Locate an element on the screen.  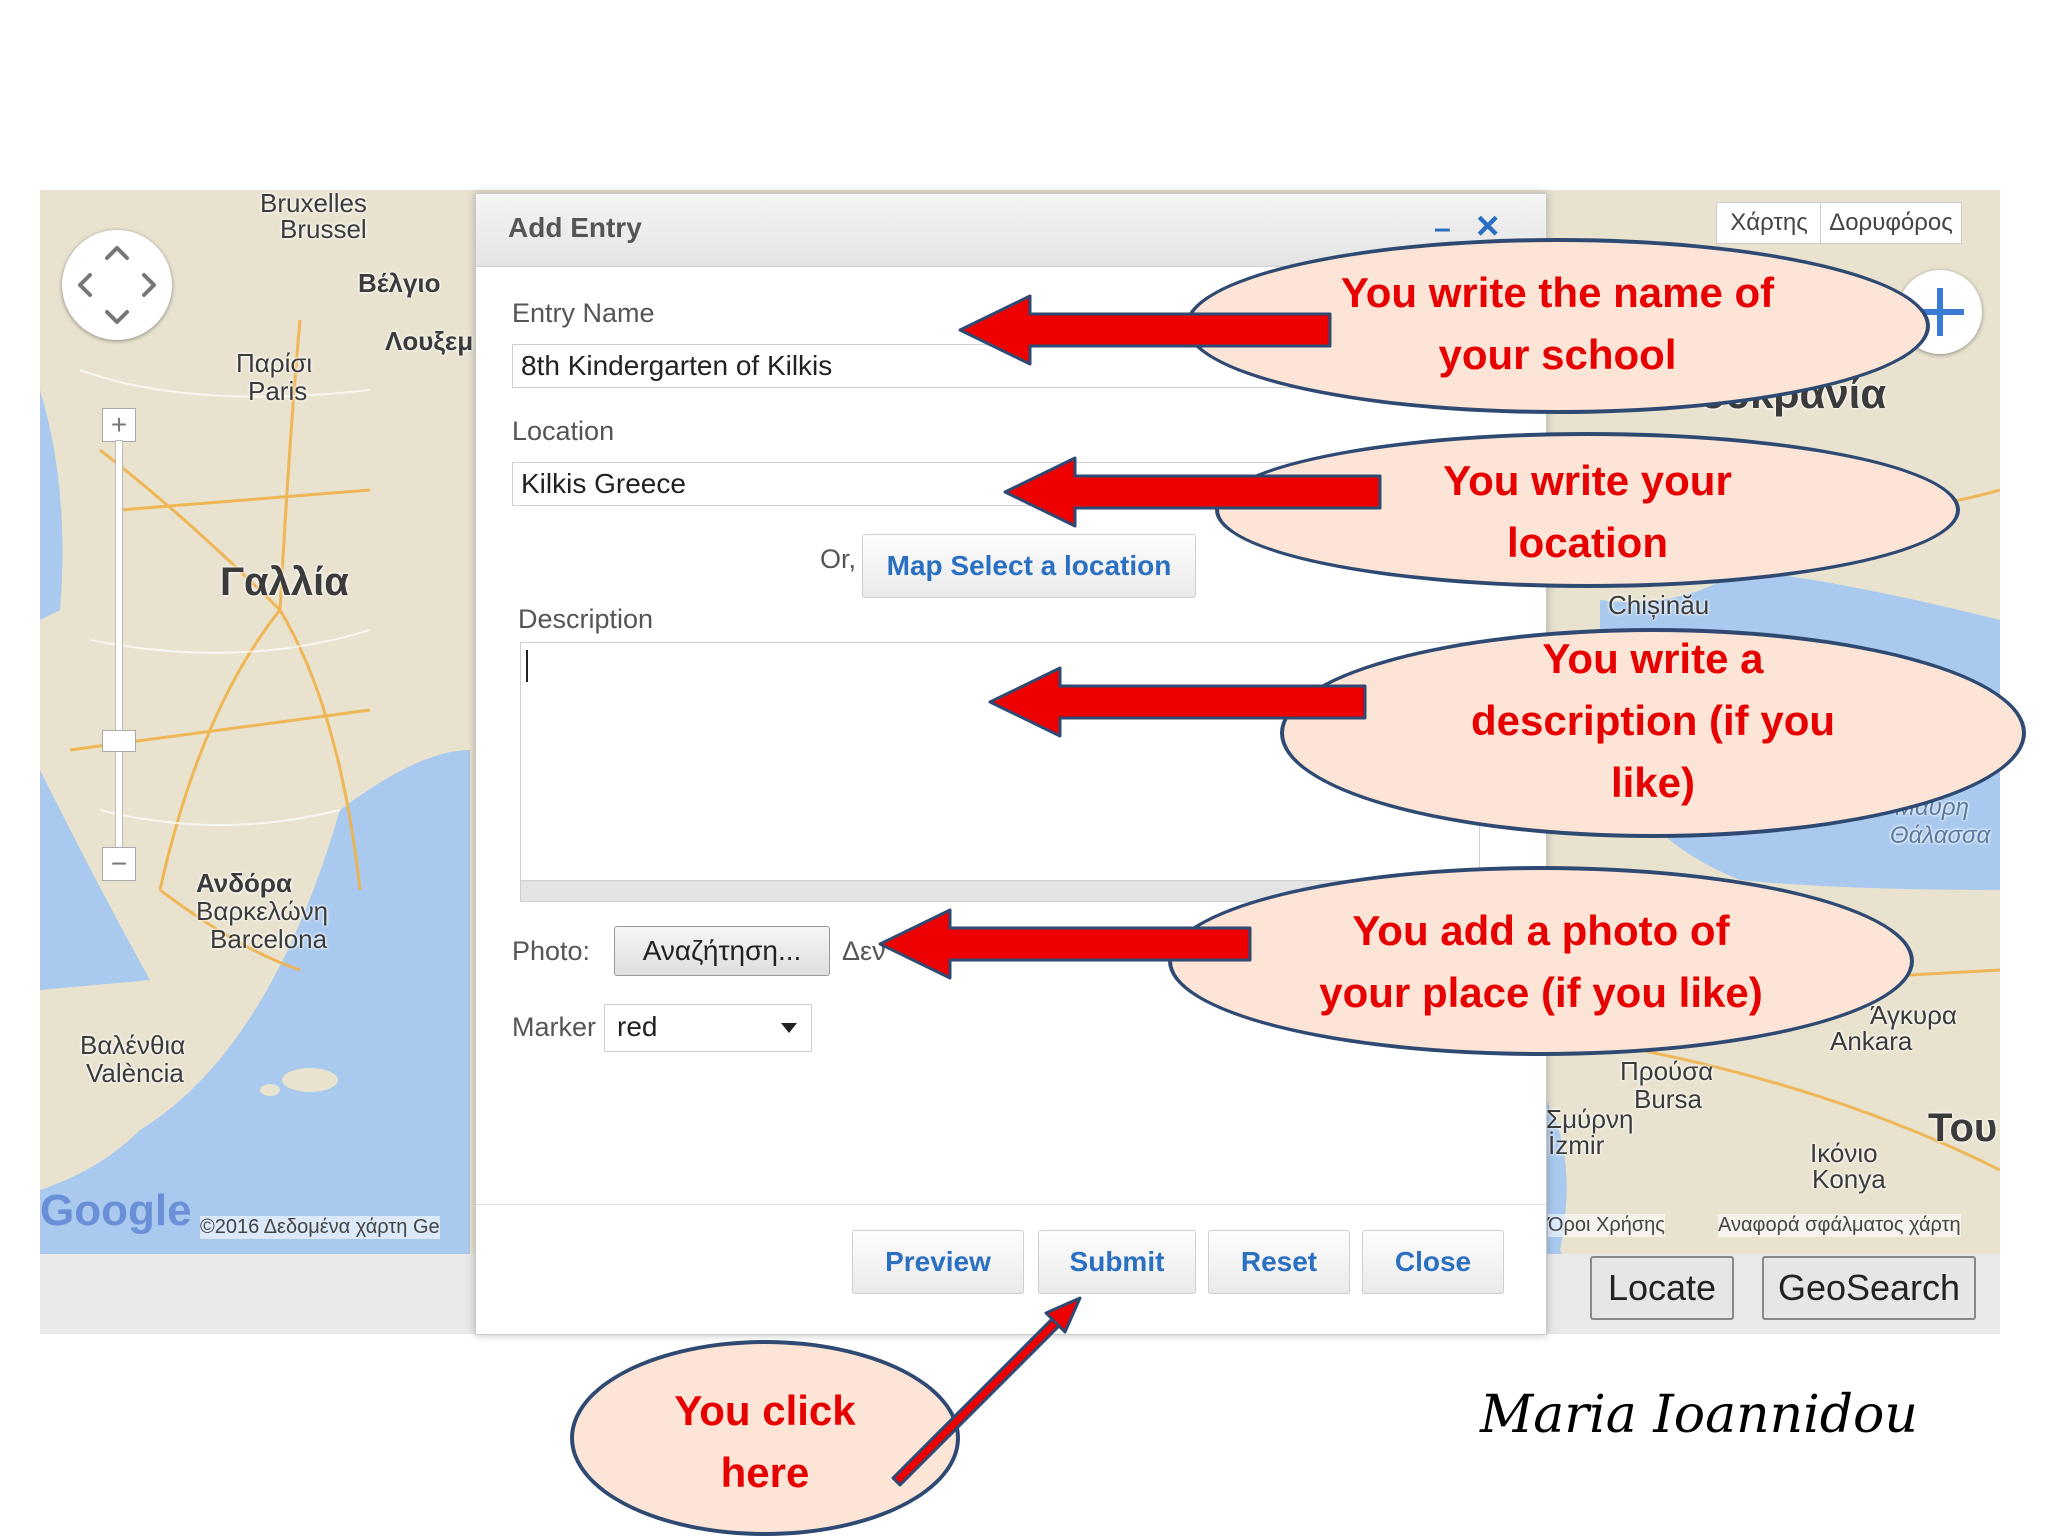
author-signature: Maria Ioannidou is located at coordinates (1699, 1415).